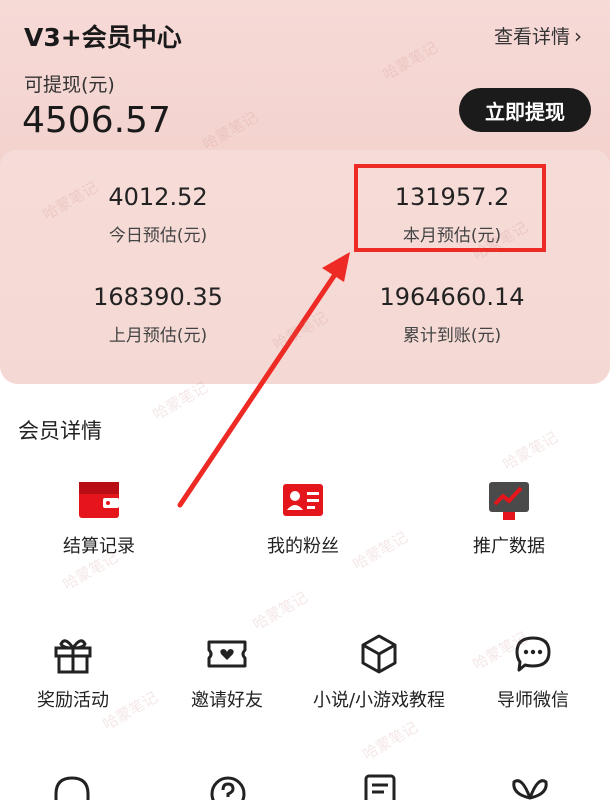  Describe the element at coordinates (509, 546) in the screenshot. I see `grid-item-label: 推广数据` at that location.